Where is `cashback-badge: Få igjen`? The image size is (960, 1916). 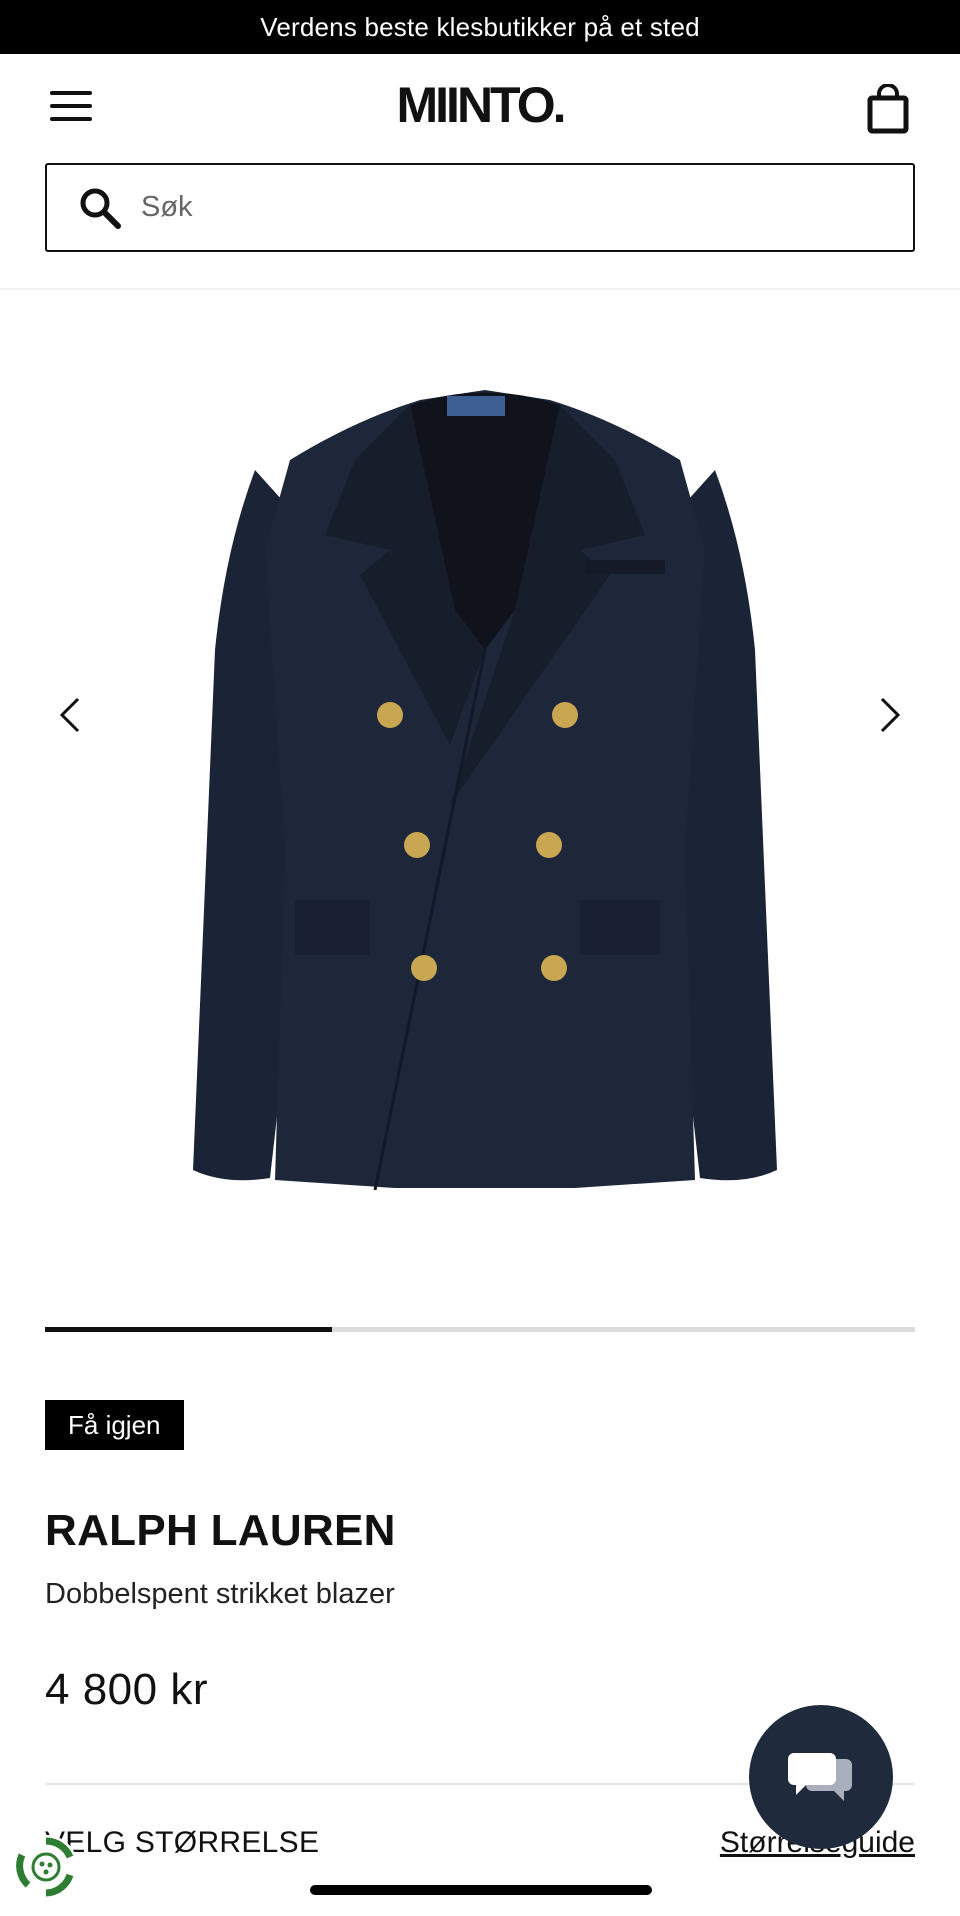 cashback-badge: Få igjen is located at coordinates (114, 1425).